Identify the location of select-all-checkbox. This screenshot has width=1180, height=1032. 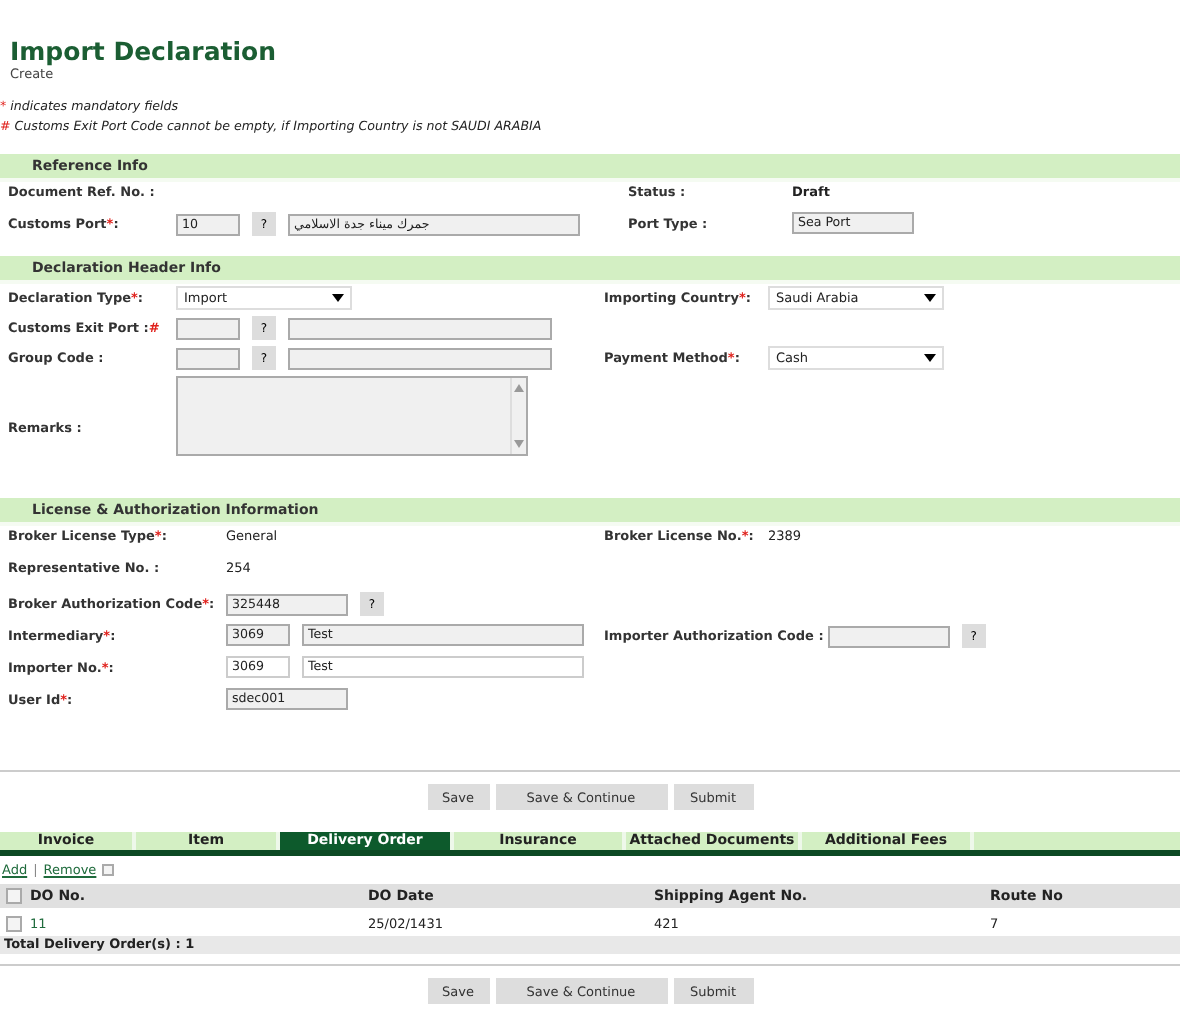
(14, 896).